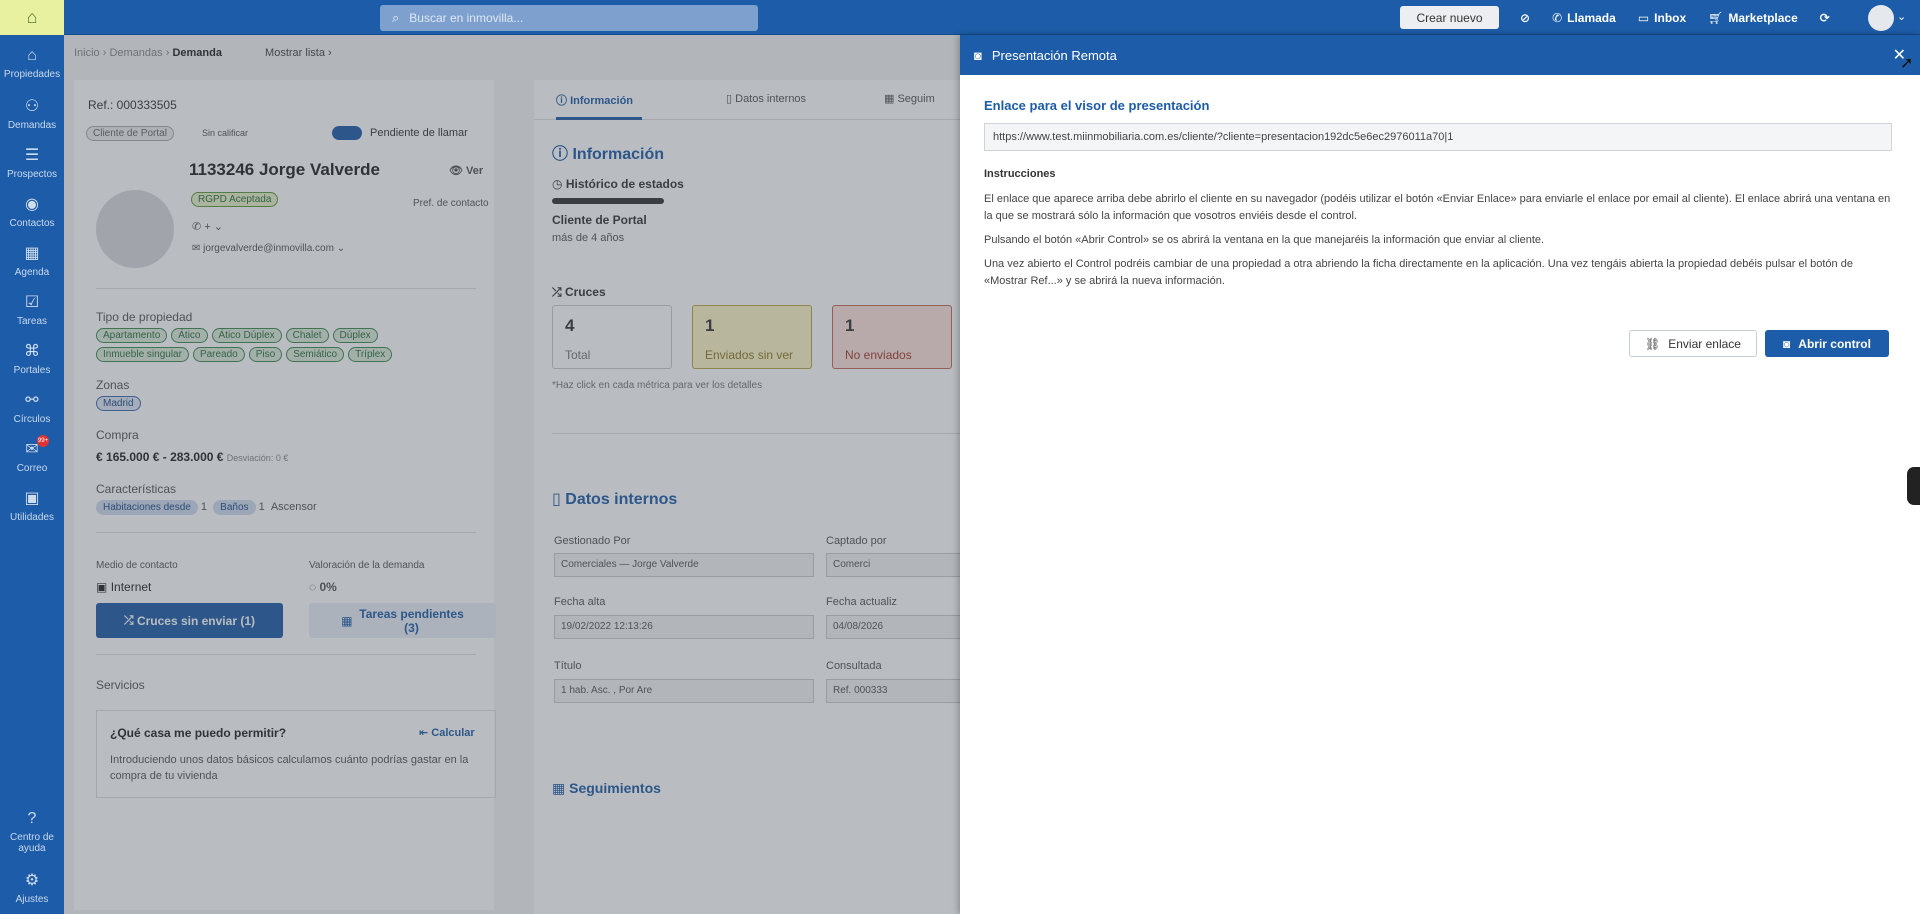  I want to click on inbox-button: ▭ Inbox, so click(1662, 18).